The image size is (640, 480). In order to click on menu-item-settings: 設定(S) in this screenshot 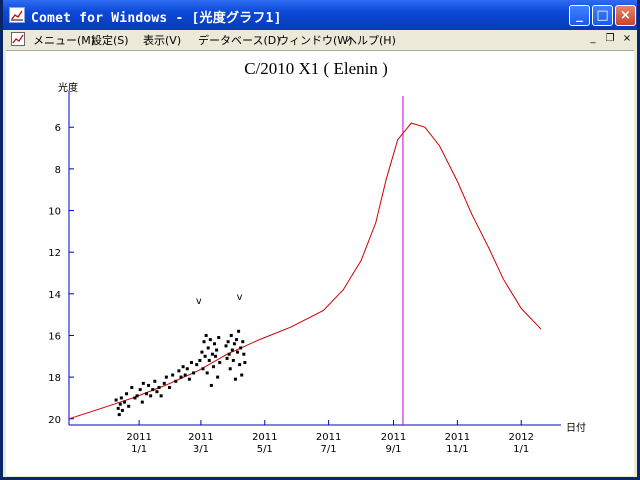, I will do `click(110, 40)`.